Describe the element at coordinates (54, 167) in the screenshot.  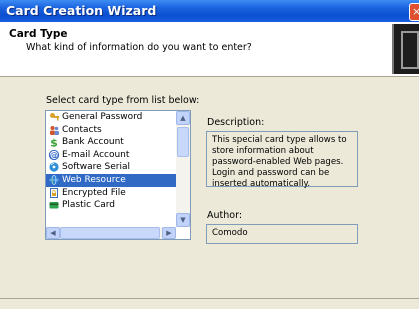
I see `disc-icon` at that location.